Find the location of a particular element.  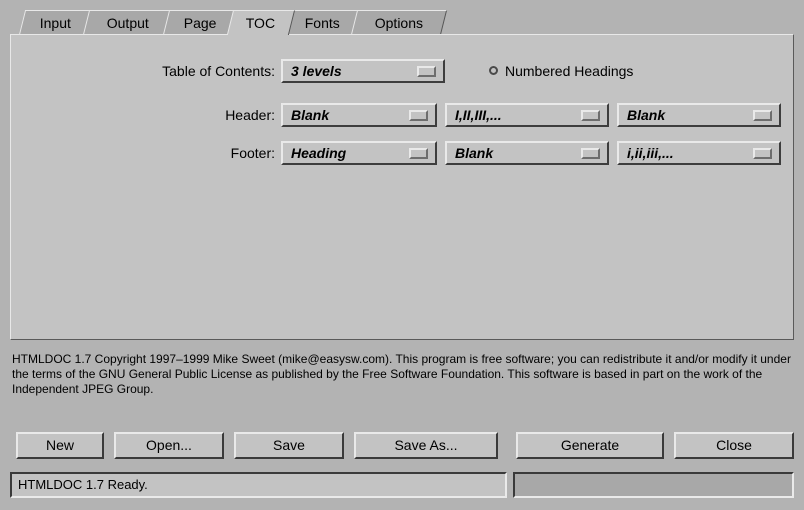

tab-label: TOC is located at coordinates (261, 23).